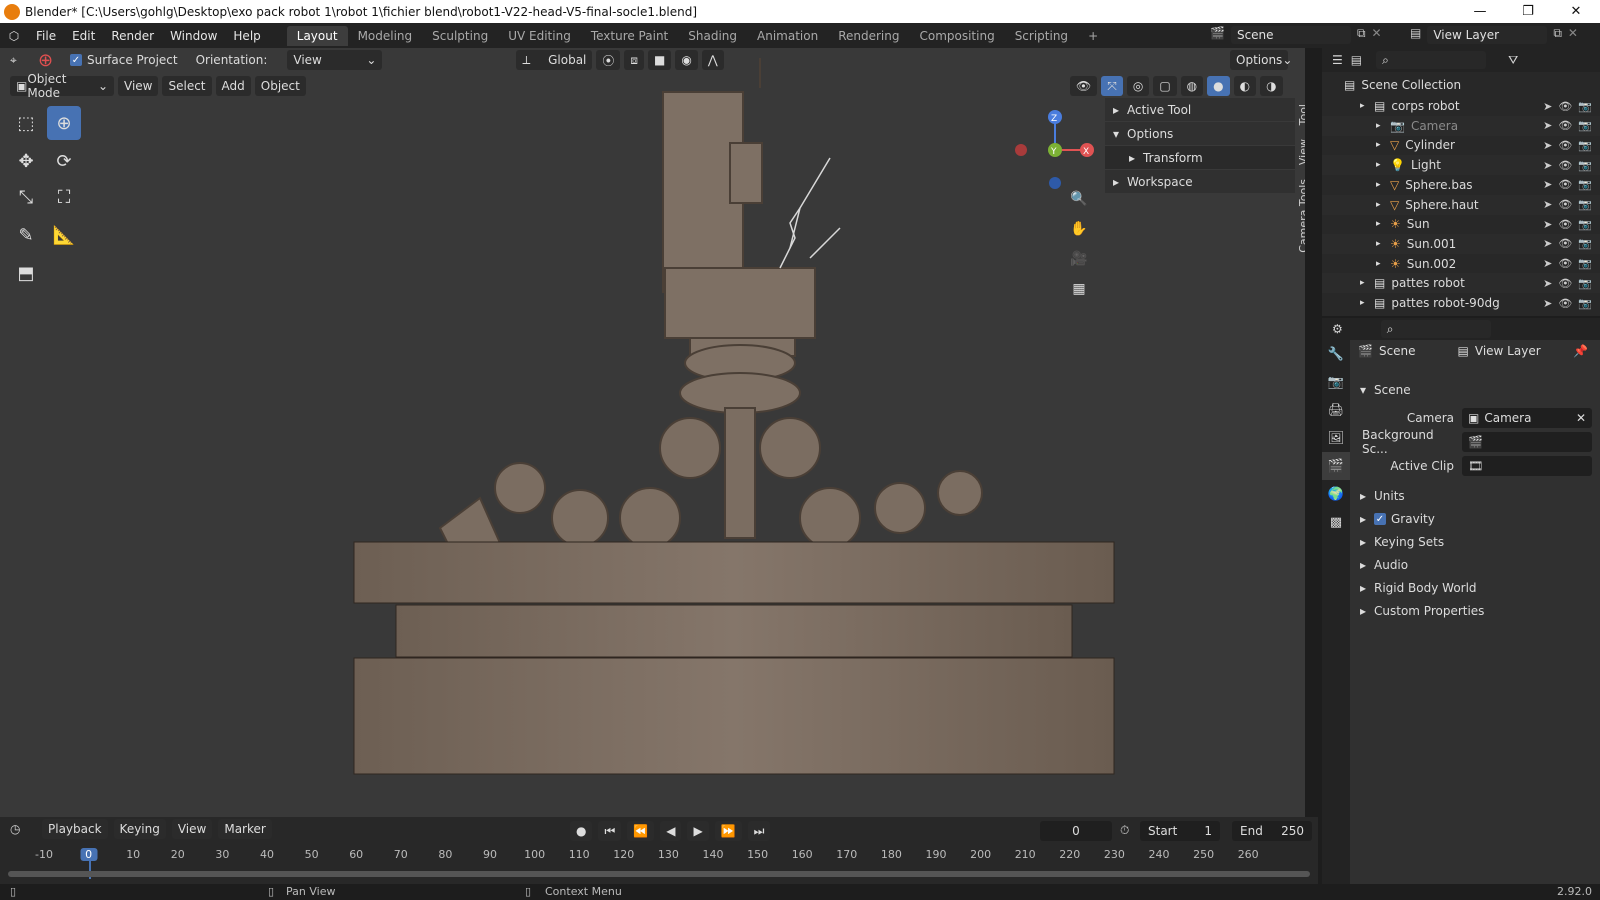 The height and width of the screenshot is (900, 1600). I want to click on minimize-button: —, so click(1480, 11).